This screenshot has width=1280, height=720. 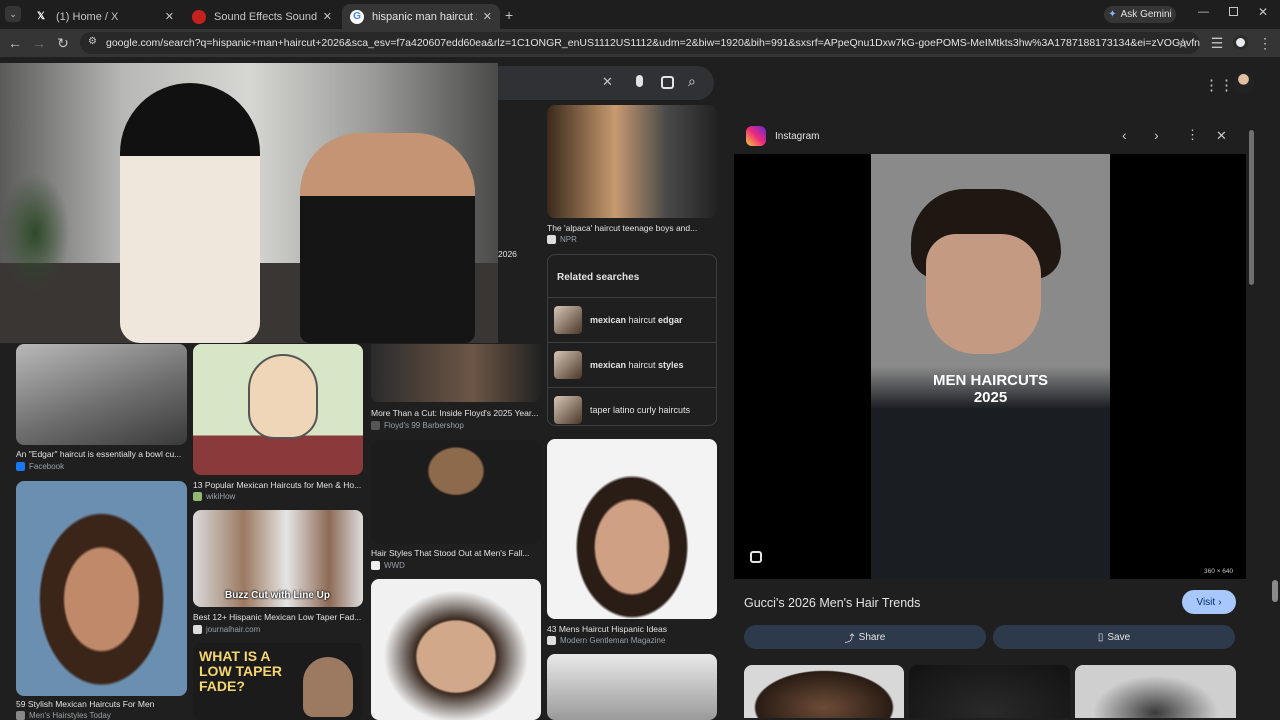 What do you see at coordinates (1265, 43) in the screenshot?
I see `menu-icon: ⋮` at bounding box center [1265, 43].